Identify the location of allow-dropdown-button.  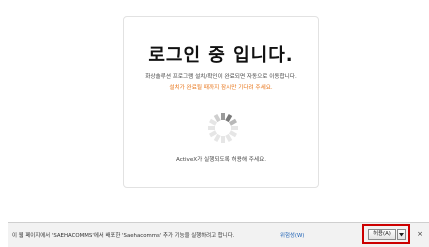
(401, 234).